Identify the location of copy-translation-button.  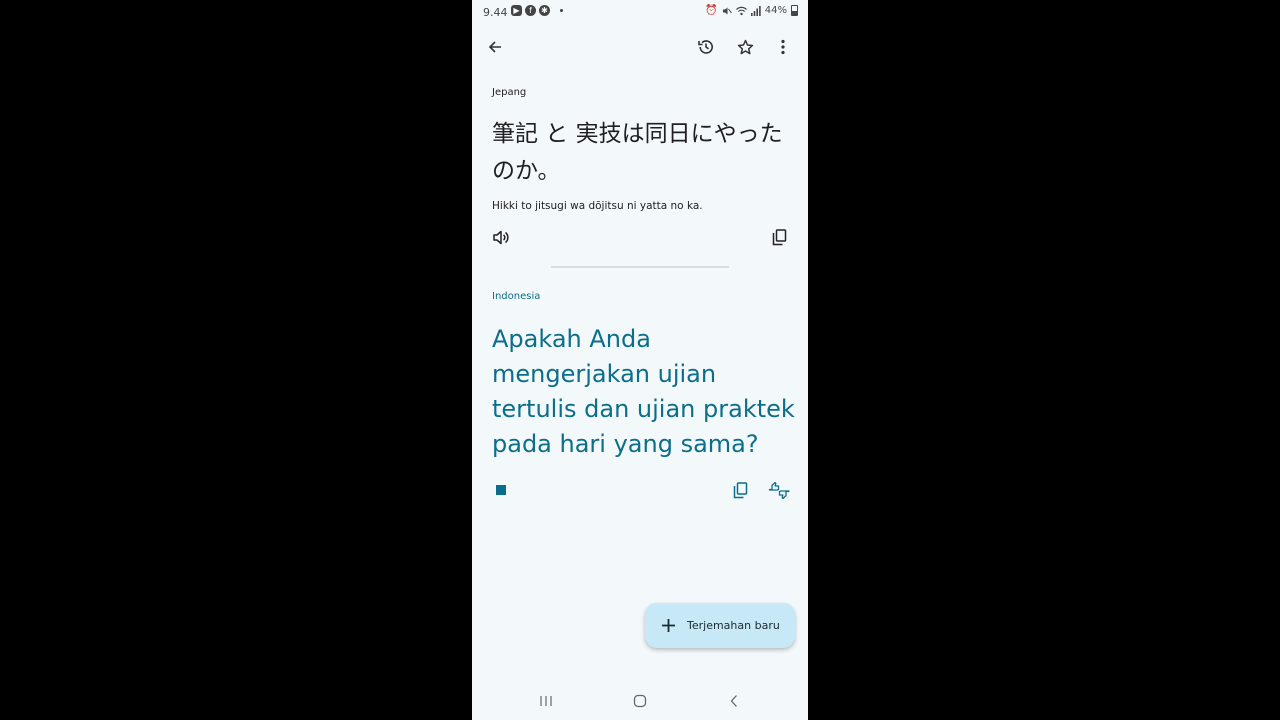
(740, 490).